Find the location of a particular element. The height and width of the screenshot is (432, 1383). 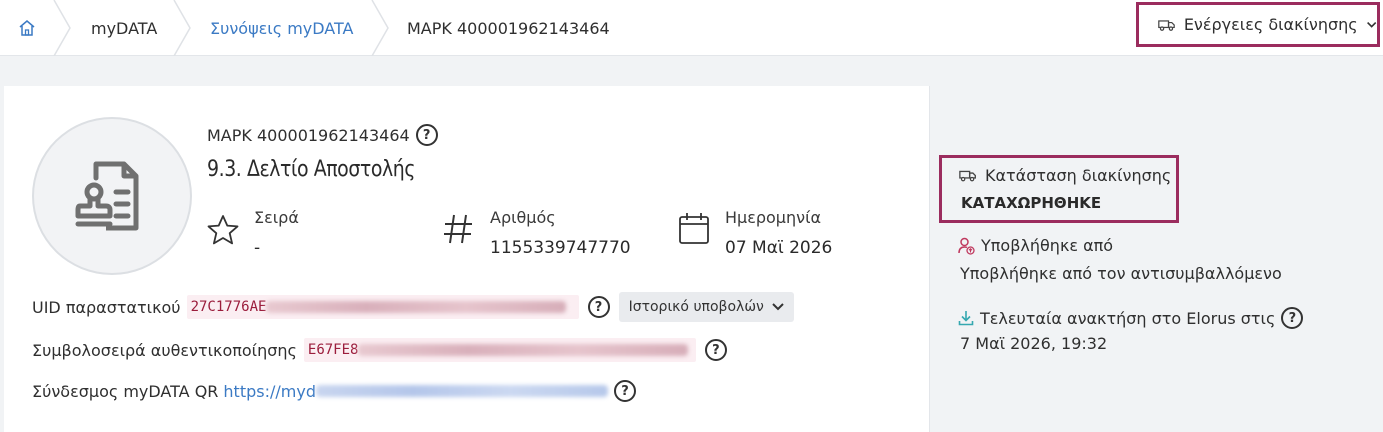

calendar-icon is located at coordinates (694, 228).